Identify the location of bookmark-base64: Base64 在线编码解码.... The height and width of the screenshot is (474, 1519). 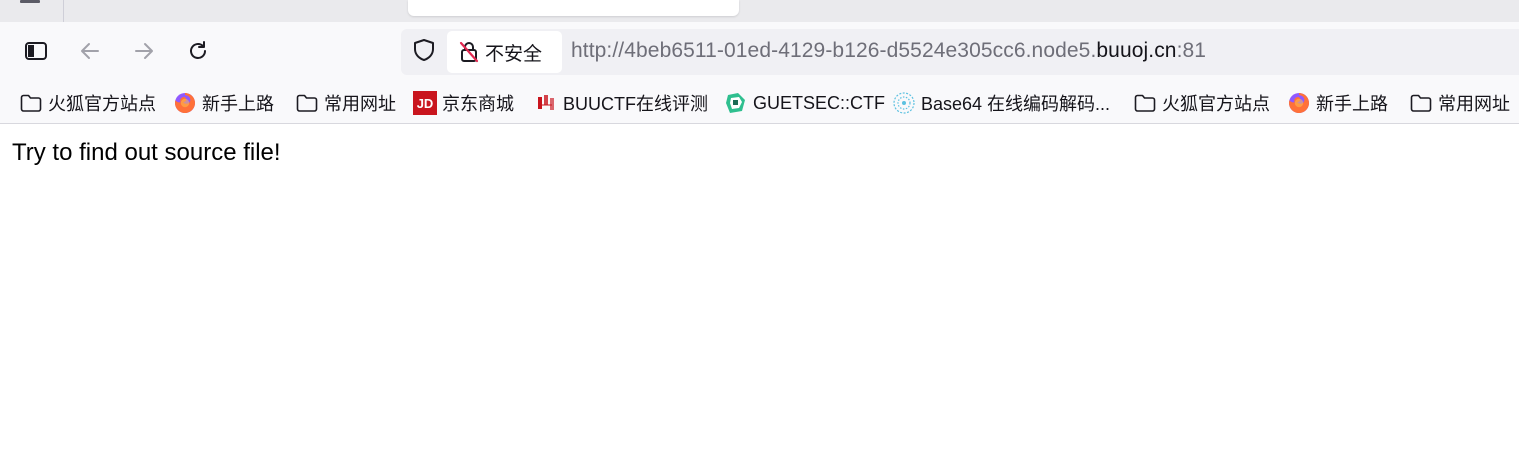
(1001, 103).